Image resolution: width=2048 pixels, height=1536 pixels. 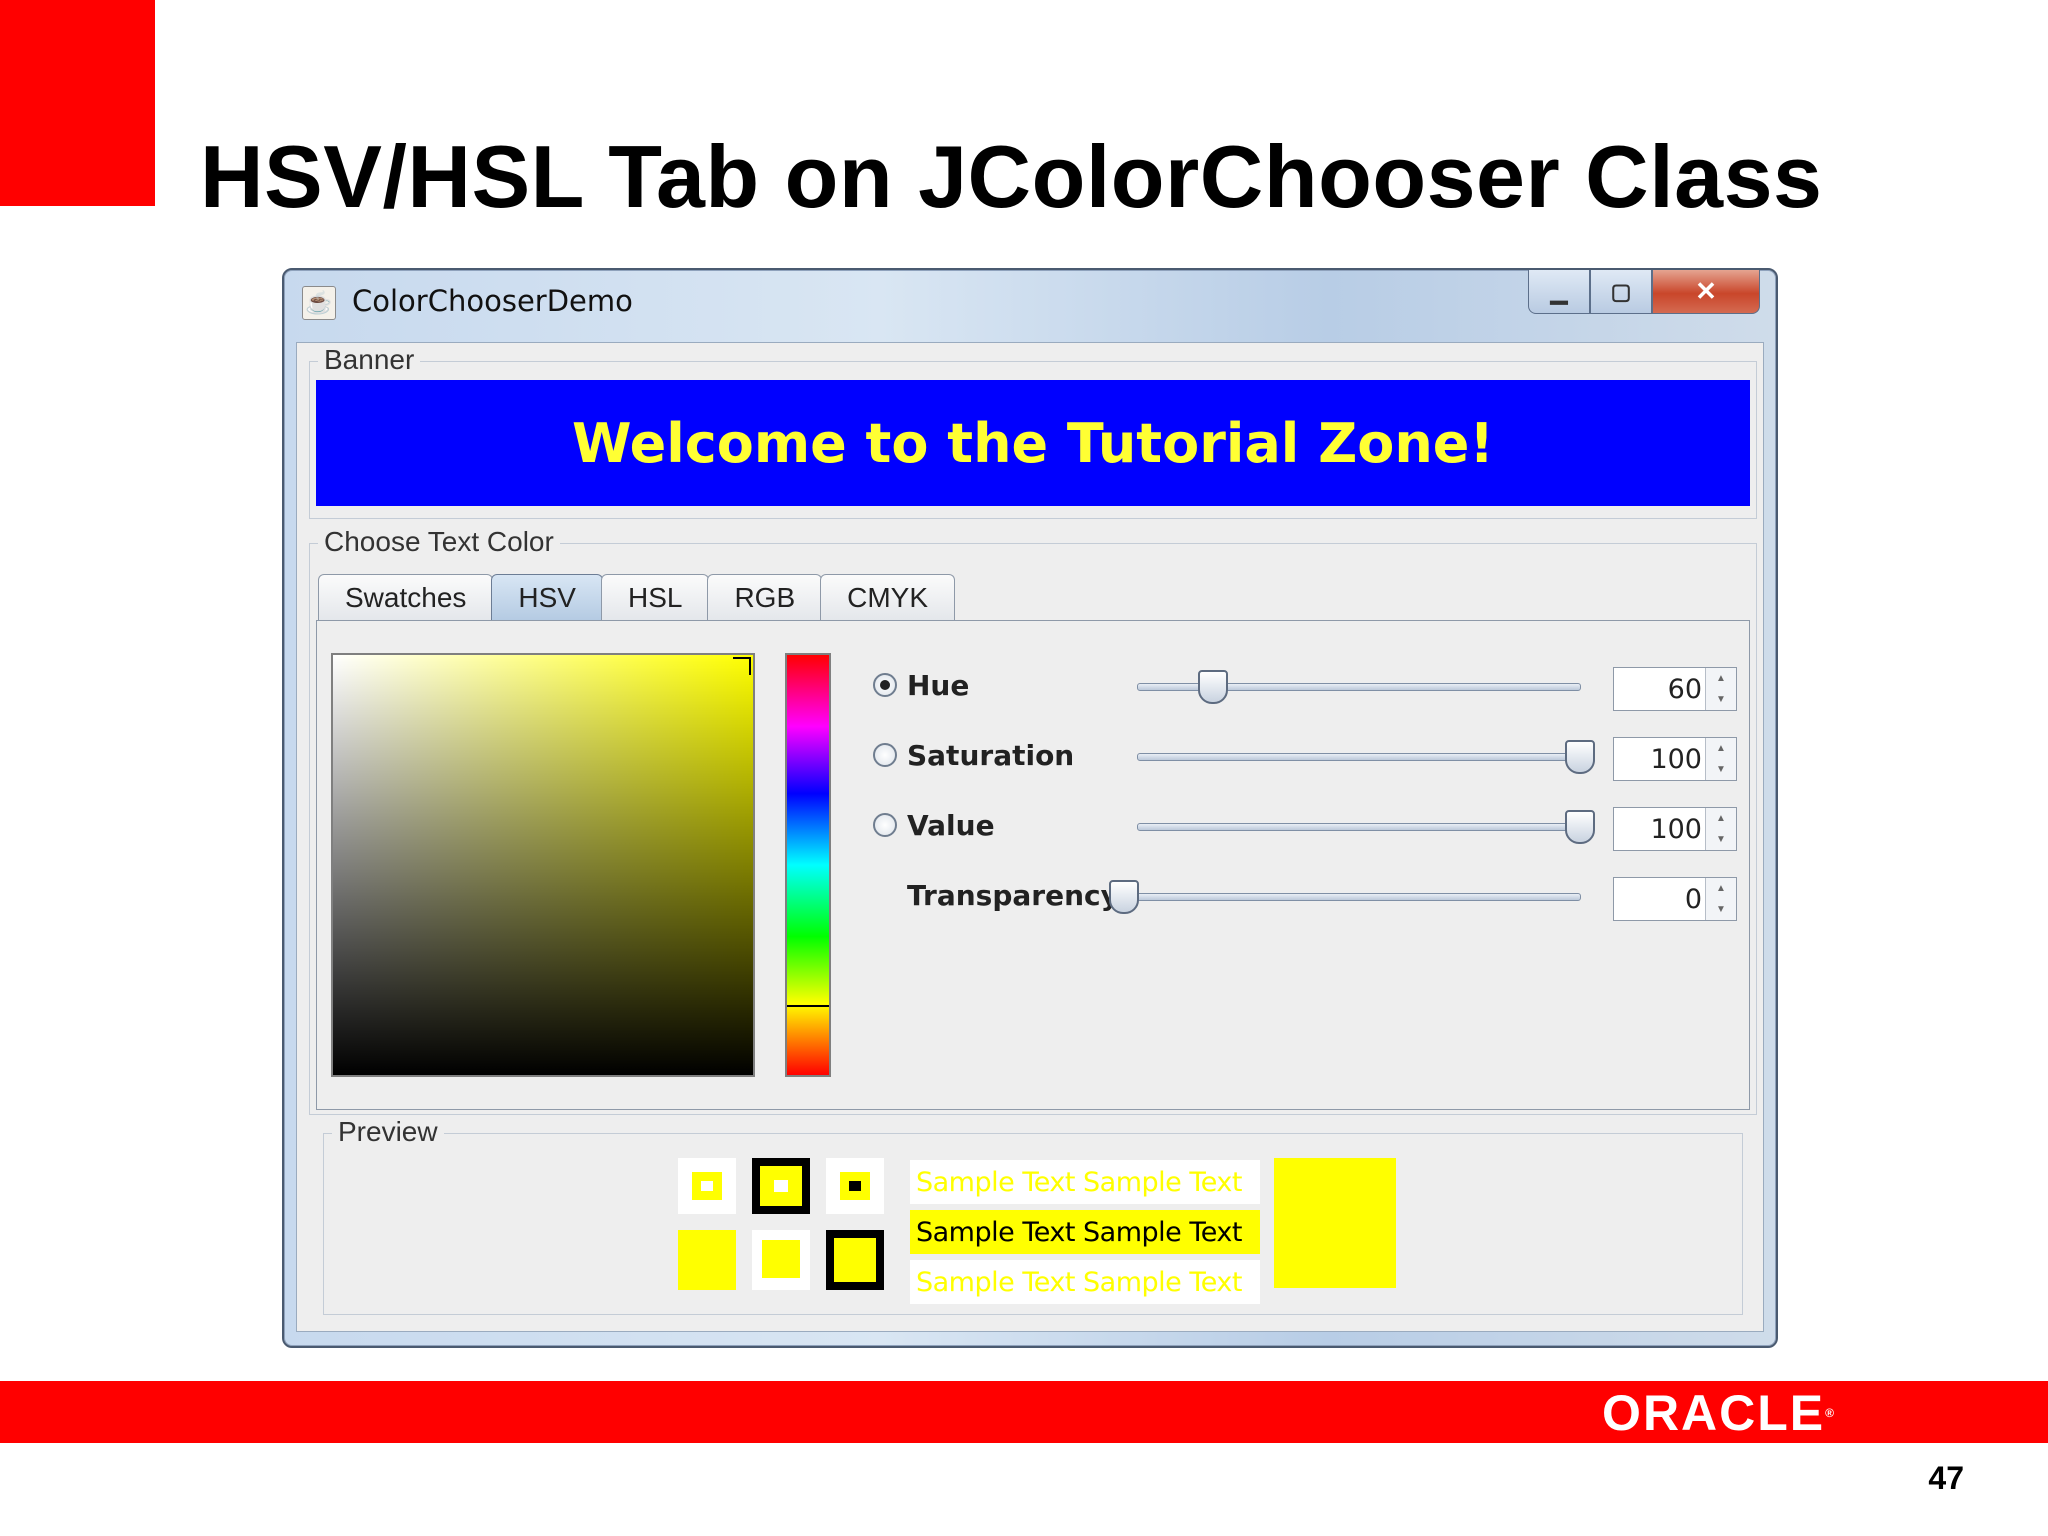 I want to click on tab-hsl: HSL, so click(x=655, y=597).